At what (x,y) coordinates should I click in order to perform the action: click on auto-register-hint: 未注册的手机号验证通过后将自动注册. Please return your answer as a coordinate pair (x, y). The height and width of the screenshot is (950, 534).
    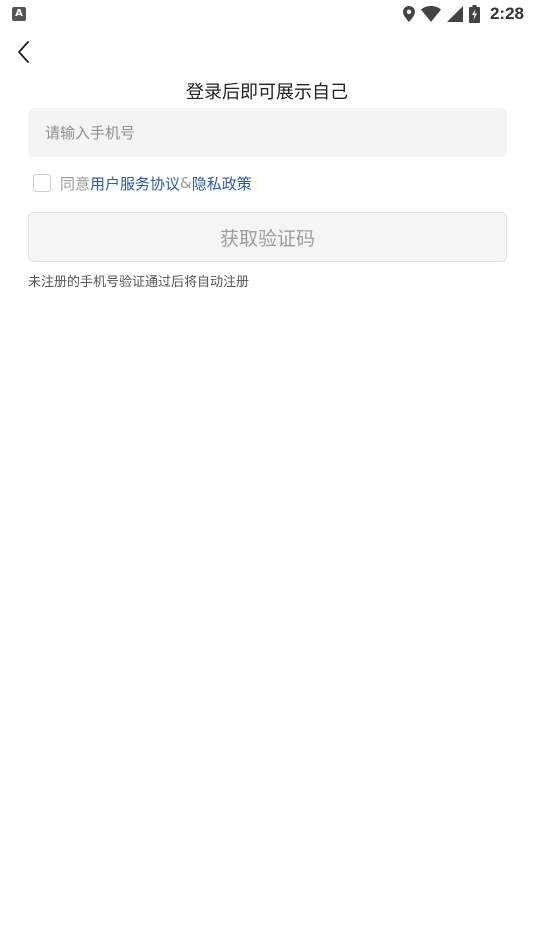
    Looking at the image, I should click on (139, 282).